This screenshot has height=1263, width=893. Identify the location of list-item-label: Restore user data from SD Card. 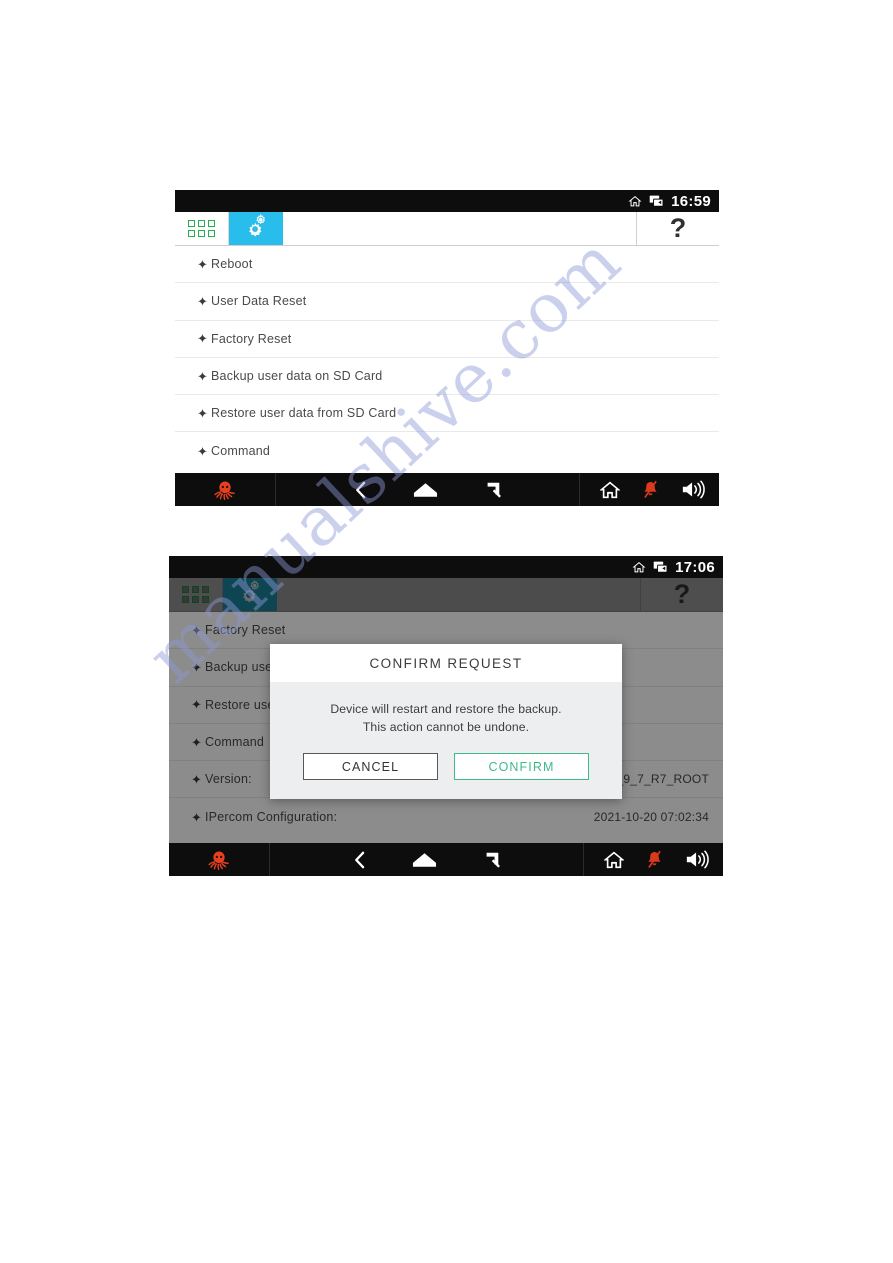
(304, 413).